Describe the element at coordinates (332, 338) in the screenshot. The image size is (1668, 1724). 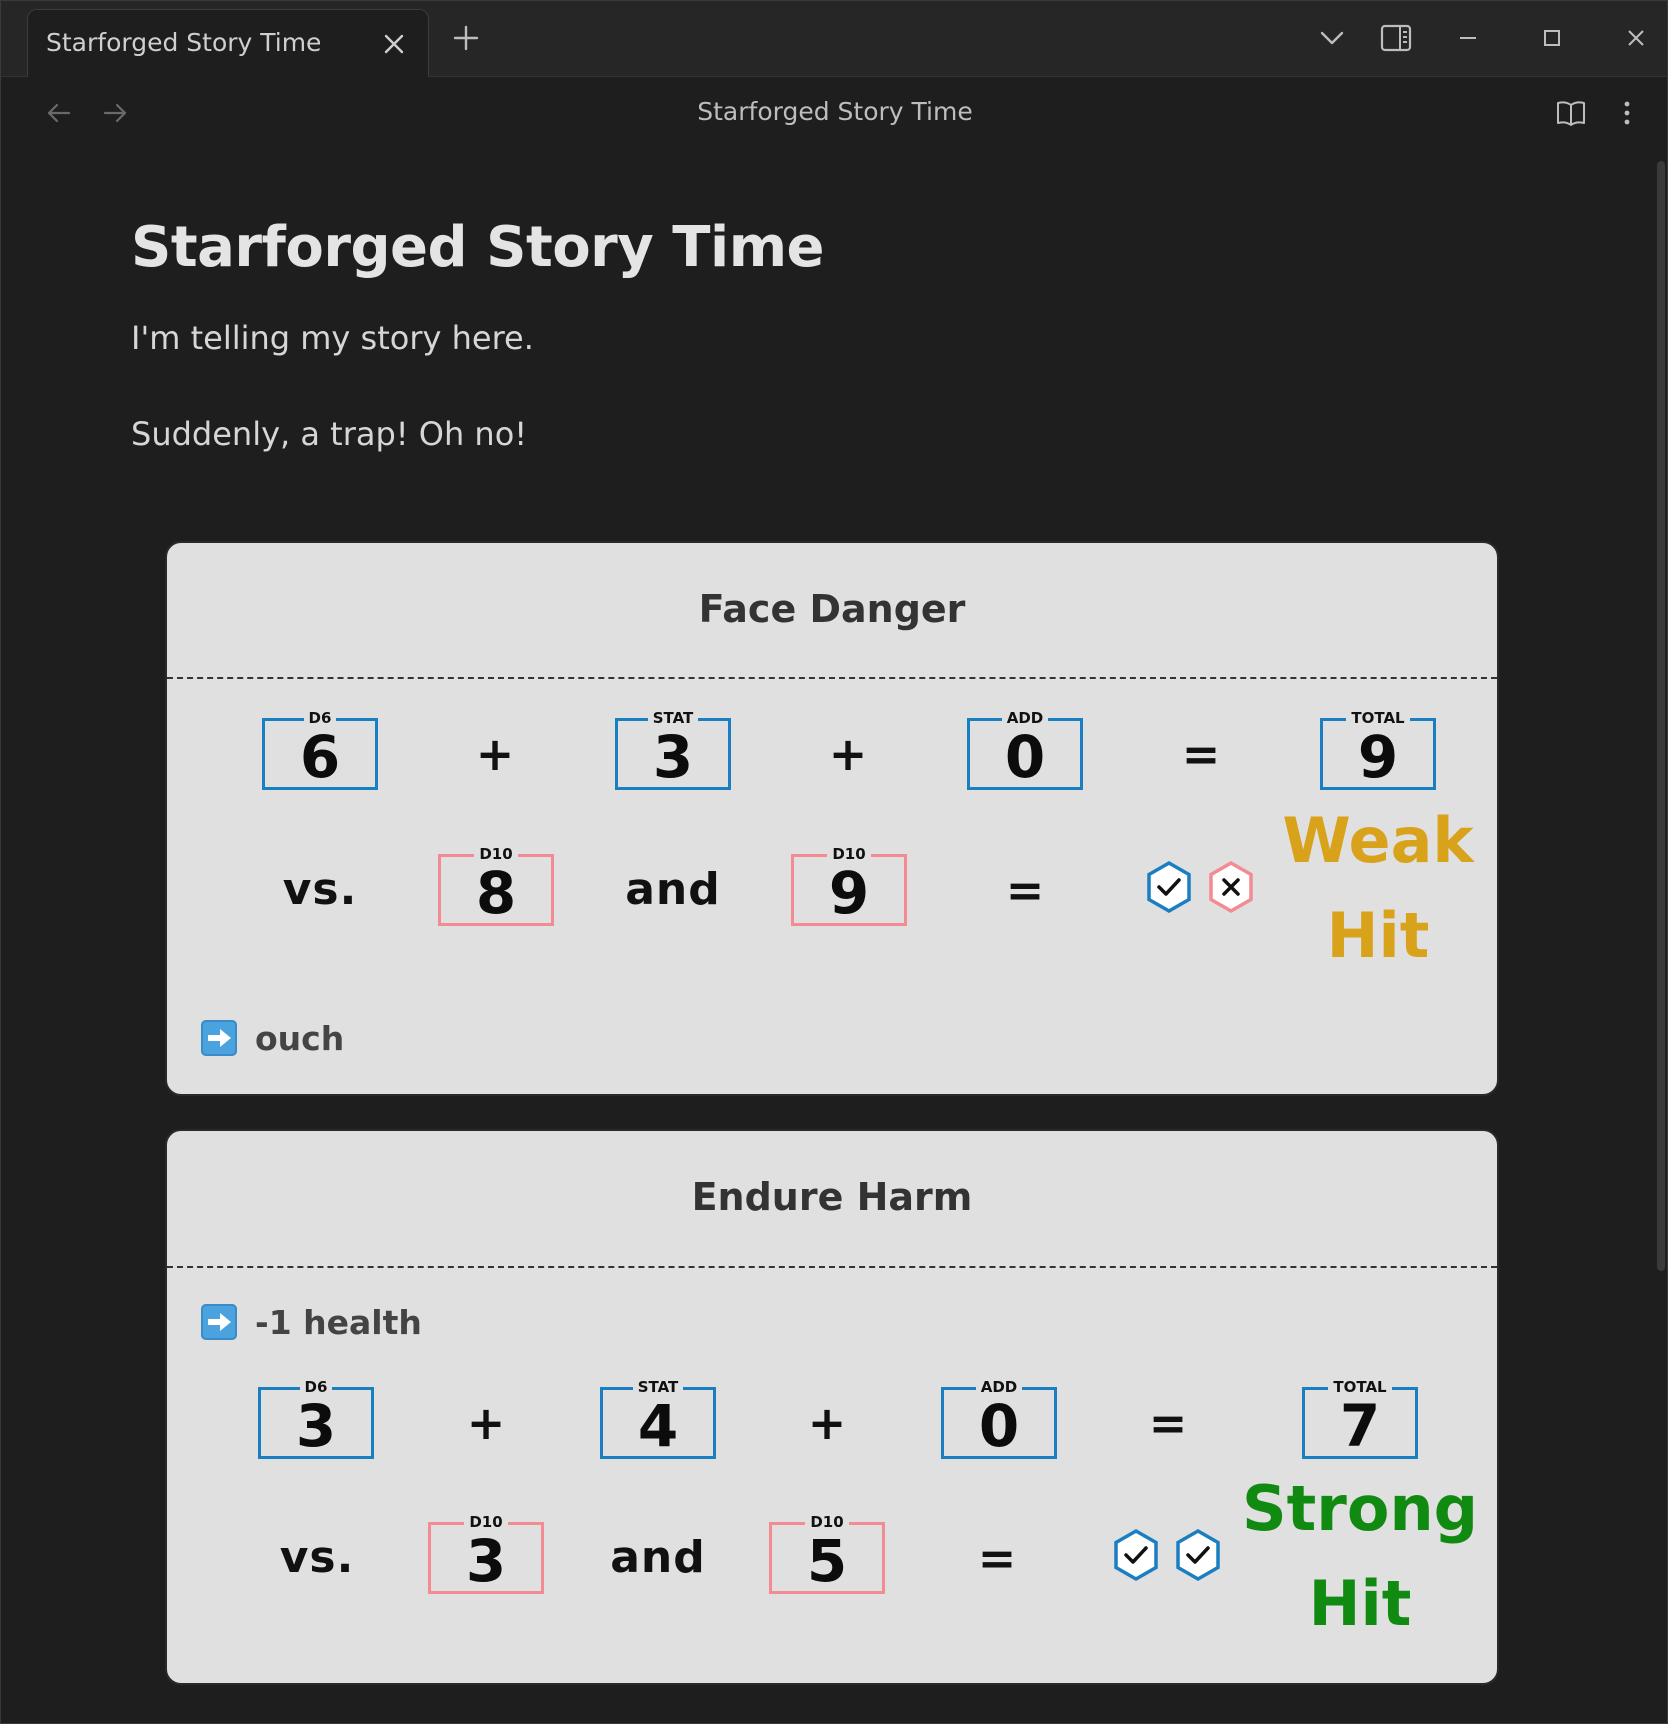
I see `paragraph: I'm telling my story here.` at that location.